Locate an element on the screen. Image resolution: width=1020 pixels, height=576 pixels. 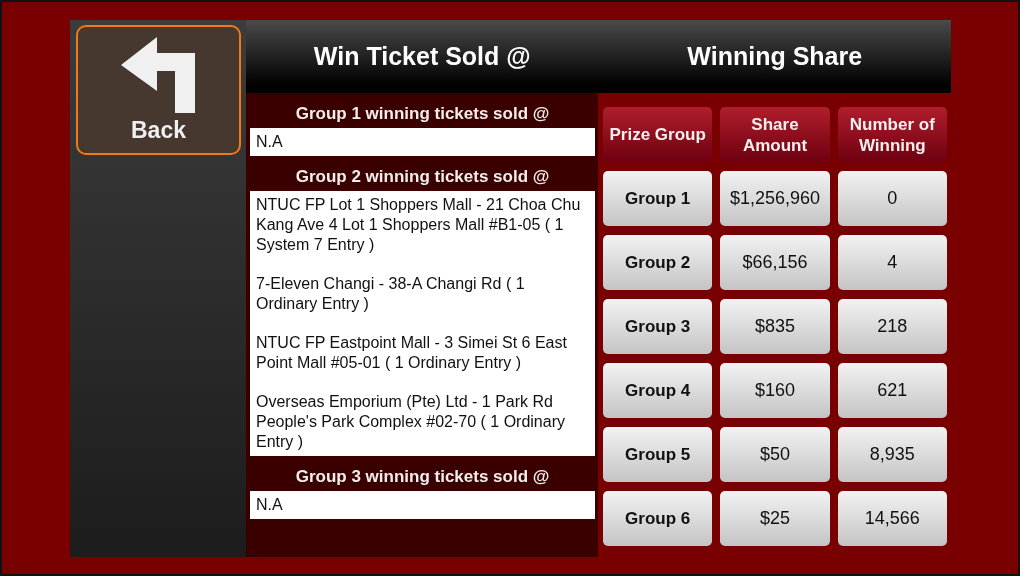
section-title: Winning Share is located at coordinates (775, 56).